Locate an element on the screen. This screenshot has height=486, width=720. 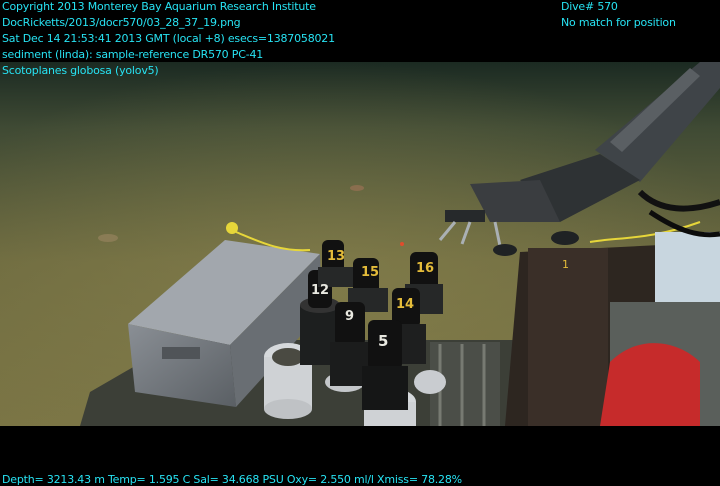
position-status: No match for position is located at coordinates (618, 22).